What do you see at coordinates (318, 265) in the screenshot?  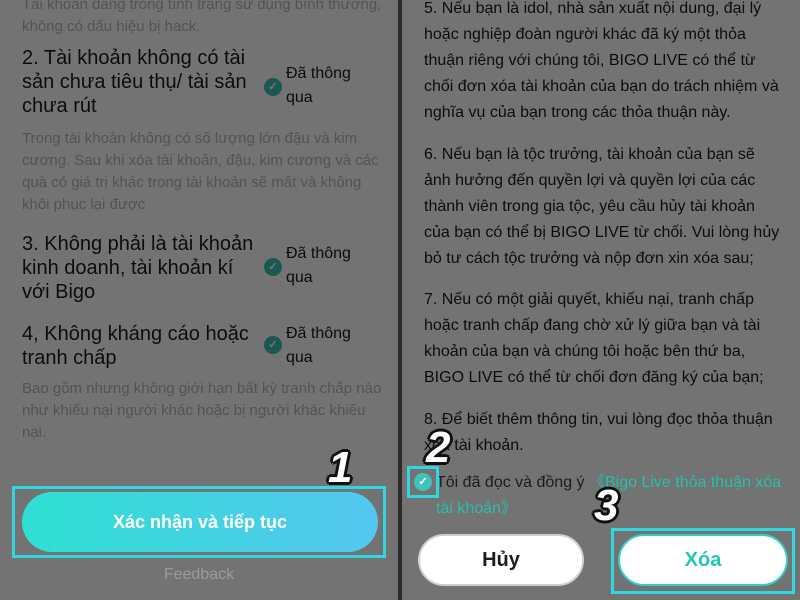 I see `condition-3-status: Đã thông qua` at bounding box center [318, 265].